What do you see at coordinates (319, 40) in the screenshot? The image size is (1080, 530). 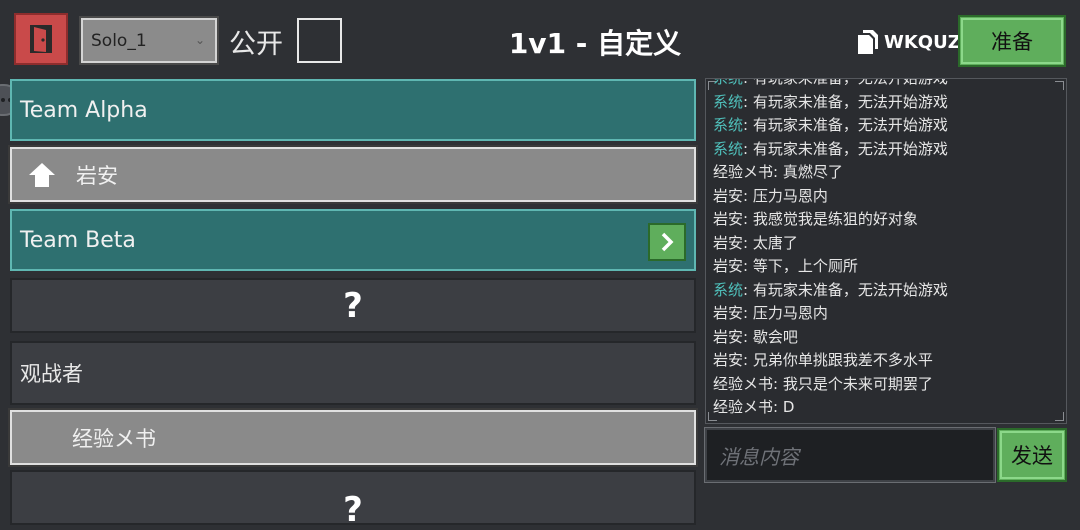 I see `public-checkbox` at bounding box center [319, 40].